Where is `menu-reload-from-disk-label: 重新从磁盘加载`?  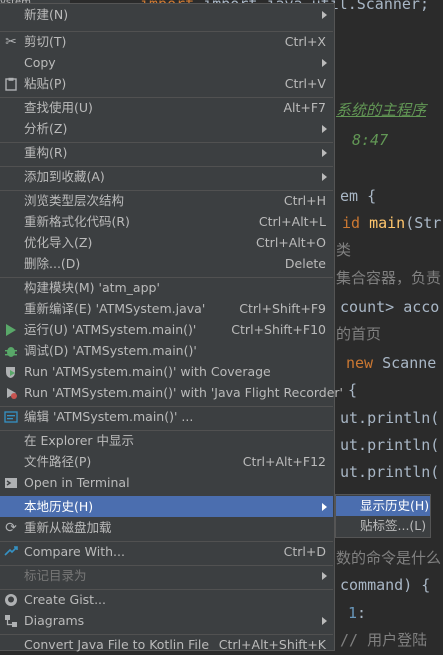 menu-reload-from-disk-label: 重新从磁盘加载 is located at coordinates (68, 527).